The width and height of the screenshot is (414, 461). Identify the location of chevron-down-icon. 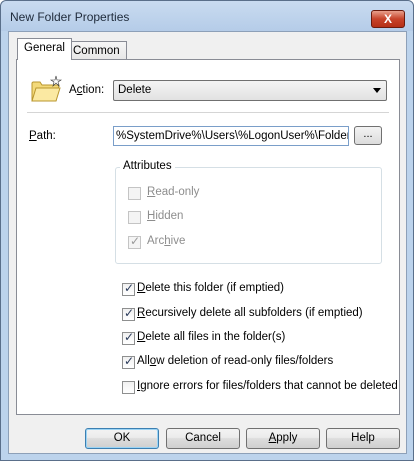
(377, 90).